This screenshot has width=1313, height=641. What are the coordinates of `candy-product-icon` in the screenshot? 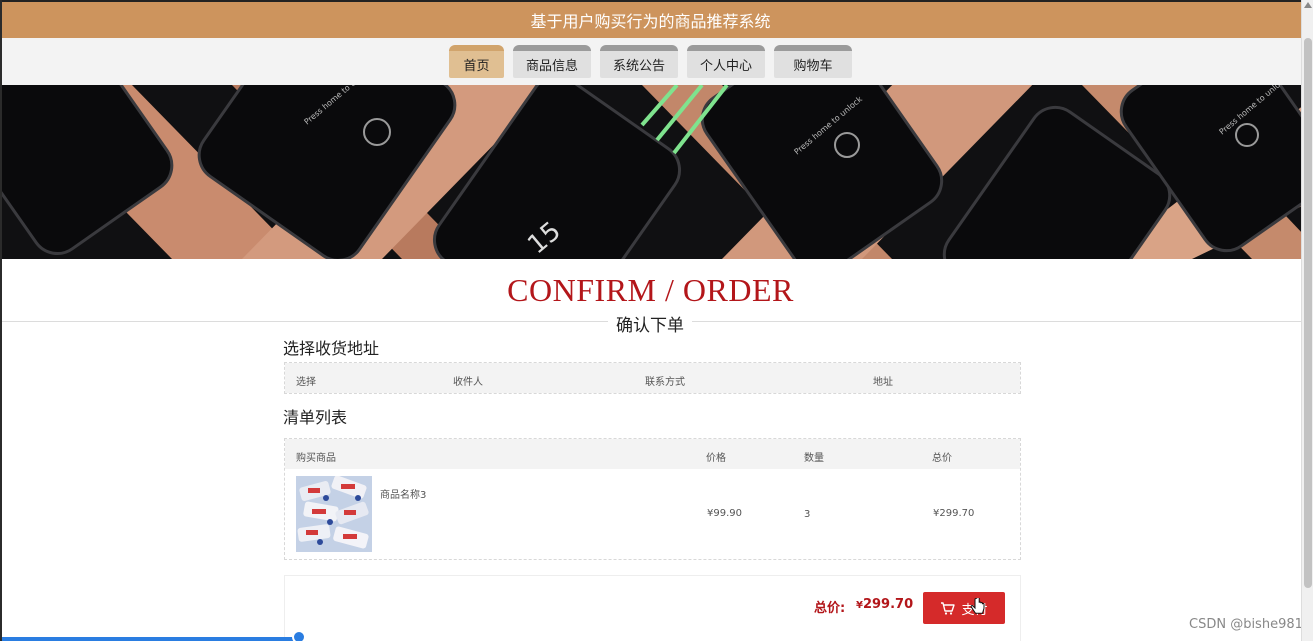 It's located at (334, 514).